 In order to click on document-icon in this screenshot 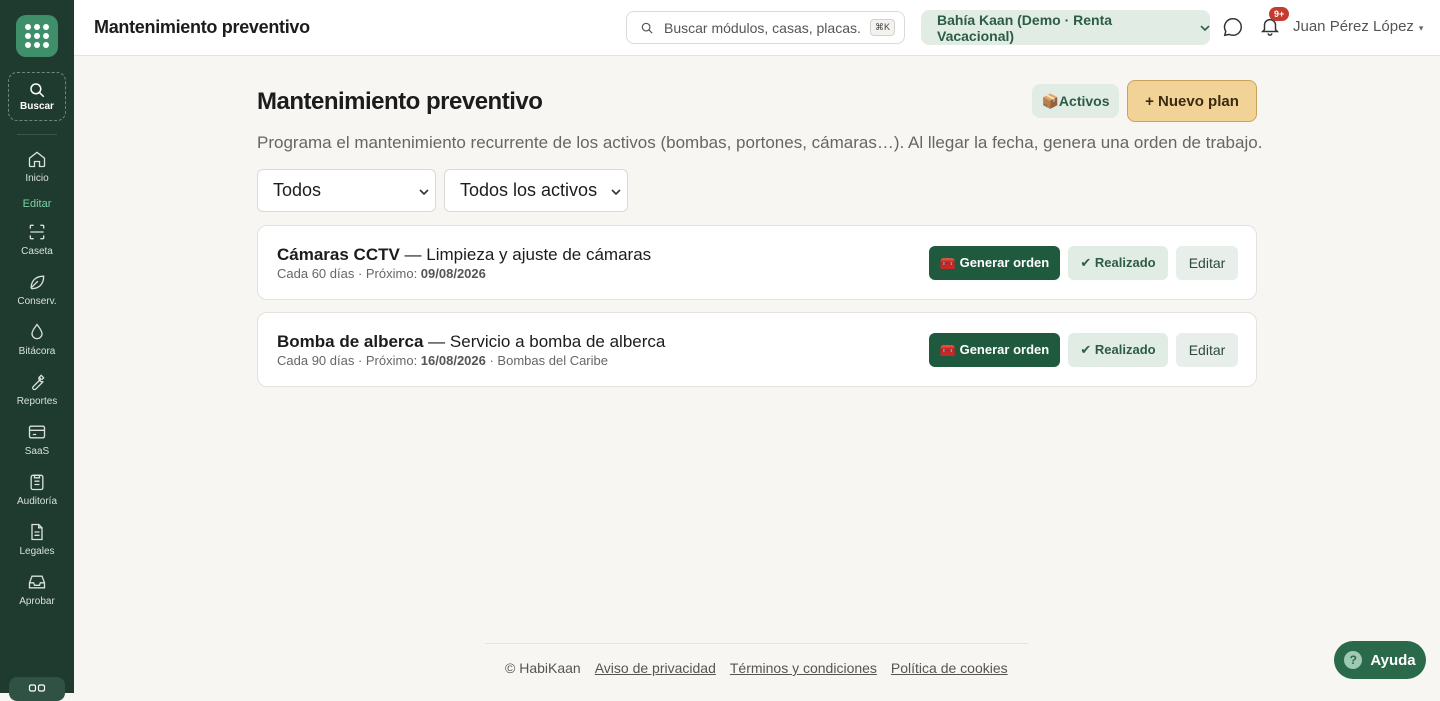, I will do `click(37, 532)`.